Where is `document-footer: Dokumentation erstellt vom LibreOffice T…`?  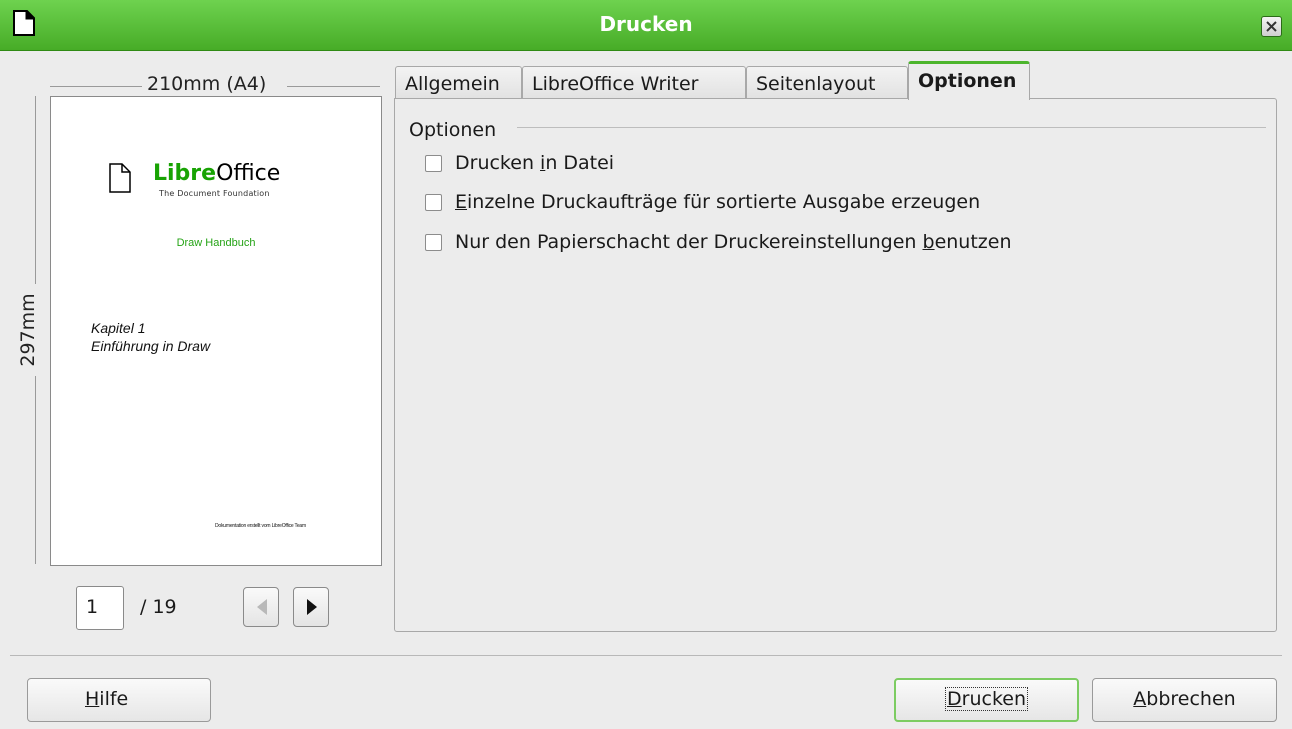
document-footer: Dokumentation erstellt vom LibreOffice T… is located at coordinates (260, 526).